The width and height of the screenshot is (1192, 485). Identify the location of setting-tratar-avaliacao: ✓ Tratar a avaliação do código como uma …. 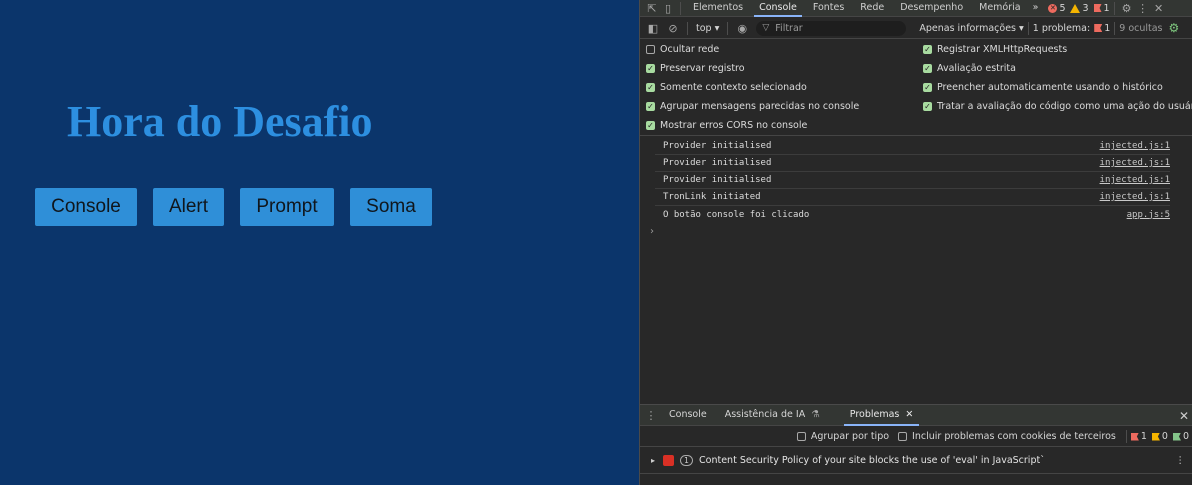
(1057, 106).